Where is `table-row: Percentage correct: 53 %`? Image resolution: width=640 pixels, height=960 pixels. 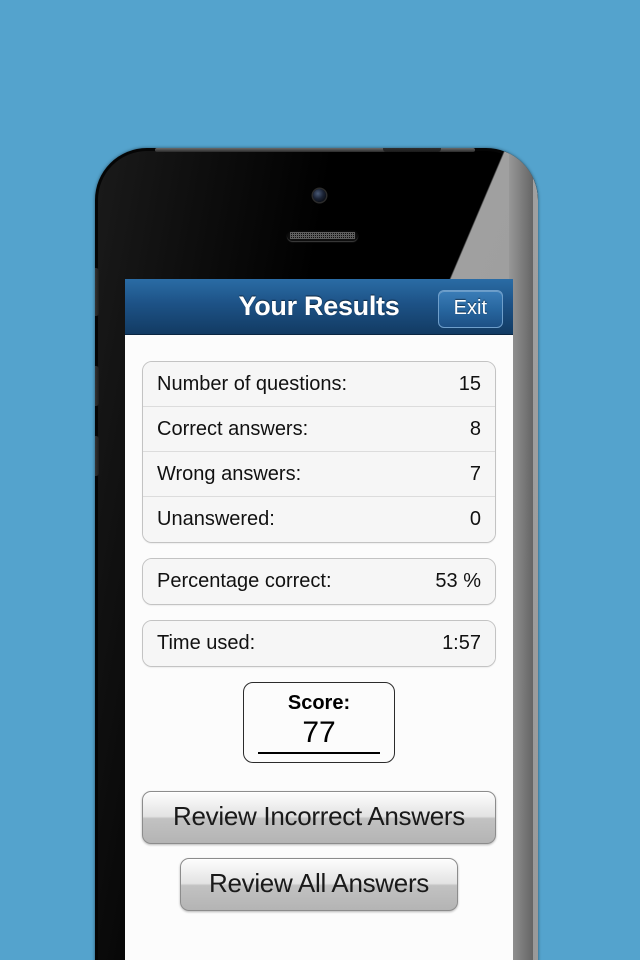
table-row: Percentage correct: 53 % is located at coordinates (319, 581).